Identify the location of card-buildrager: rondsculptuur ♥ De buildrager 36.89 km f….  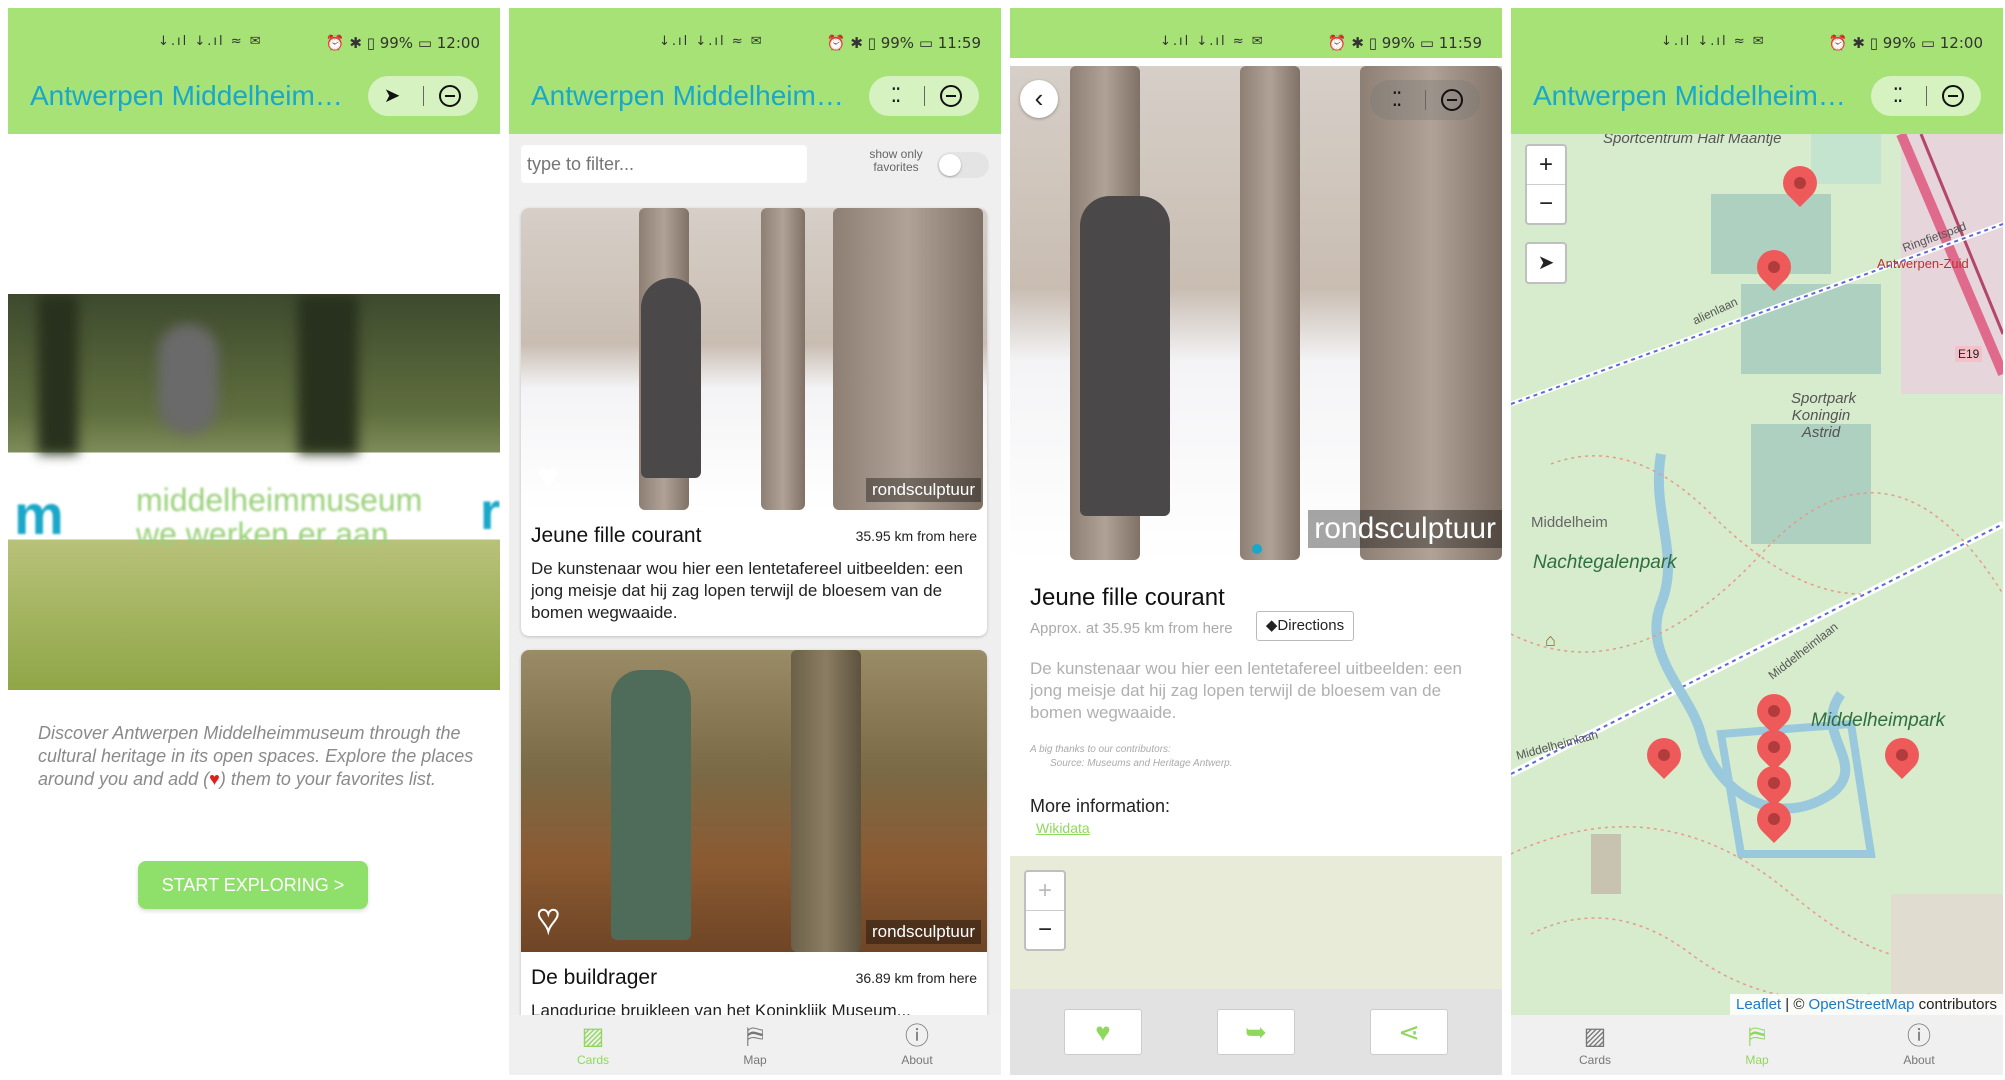
(754, 833).